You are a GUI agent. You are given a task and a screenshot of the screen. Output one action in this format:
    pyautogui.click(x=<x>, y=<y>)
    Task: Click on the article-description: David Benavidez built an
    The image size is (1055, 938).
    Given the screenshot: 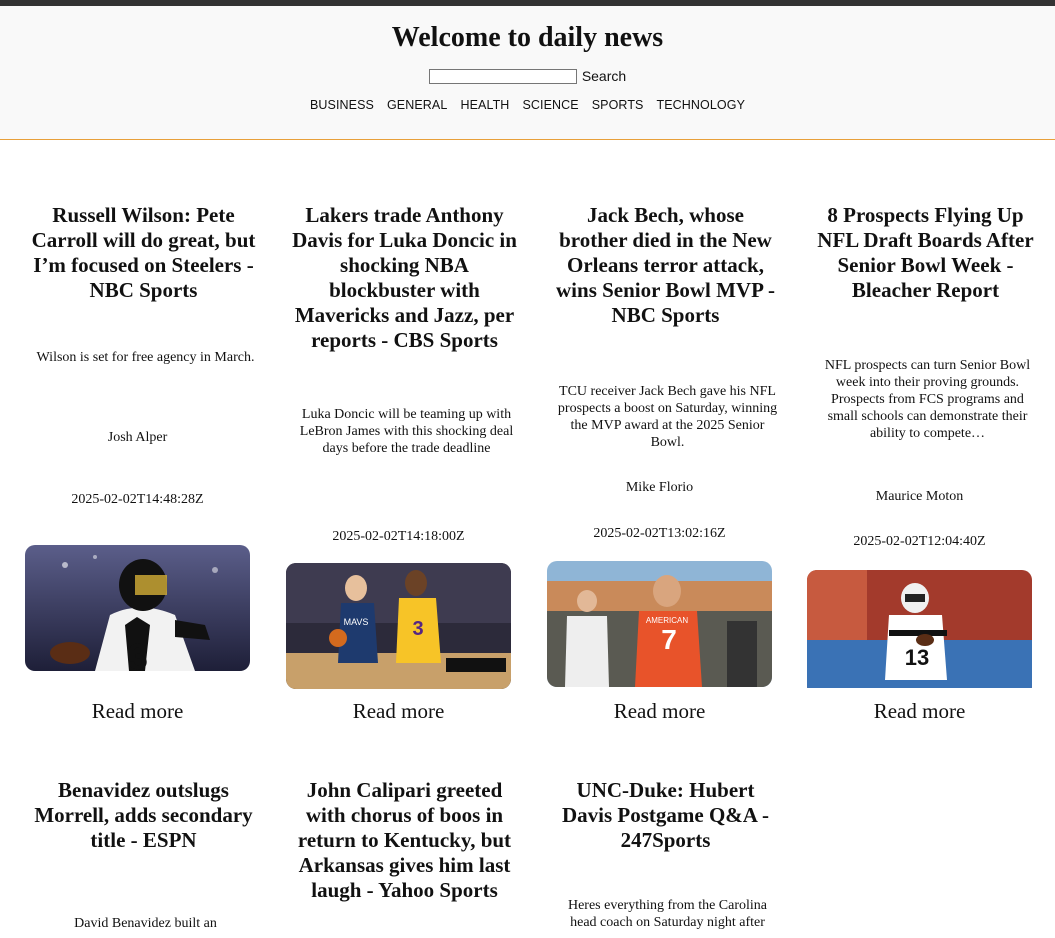 What is the action you would take?
    pyautogui.click(x=145, y=923)
    